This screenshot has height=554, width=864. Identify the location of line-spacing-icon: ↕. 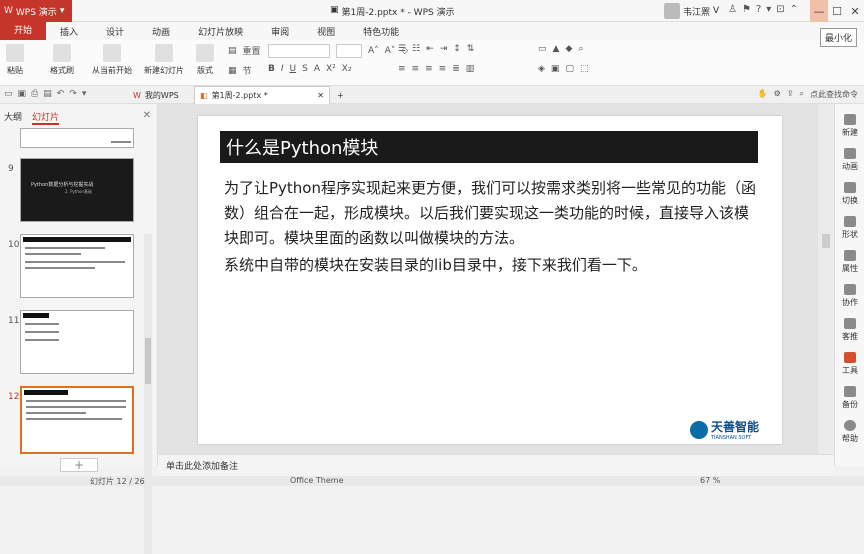
(457, 49).